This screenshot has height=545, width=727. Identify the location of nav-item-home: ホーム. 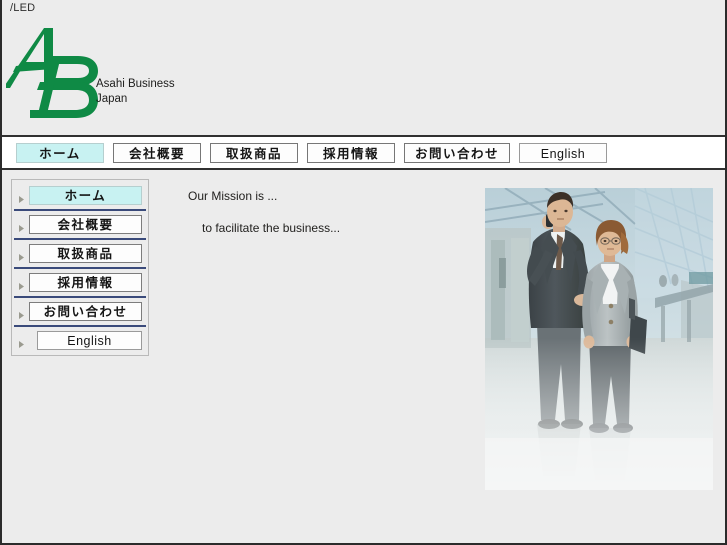
(60, 153).